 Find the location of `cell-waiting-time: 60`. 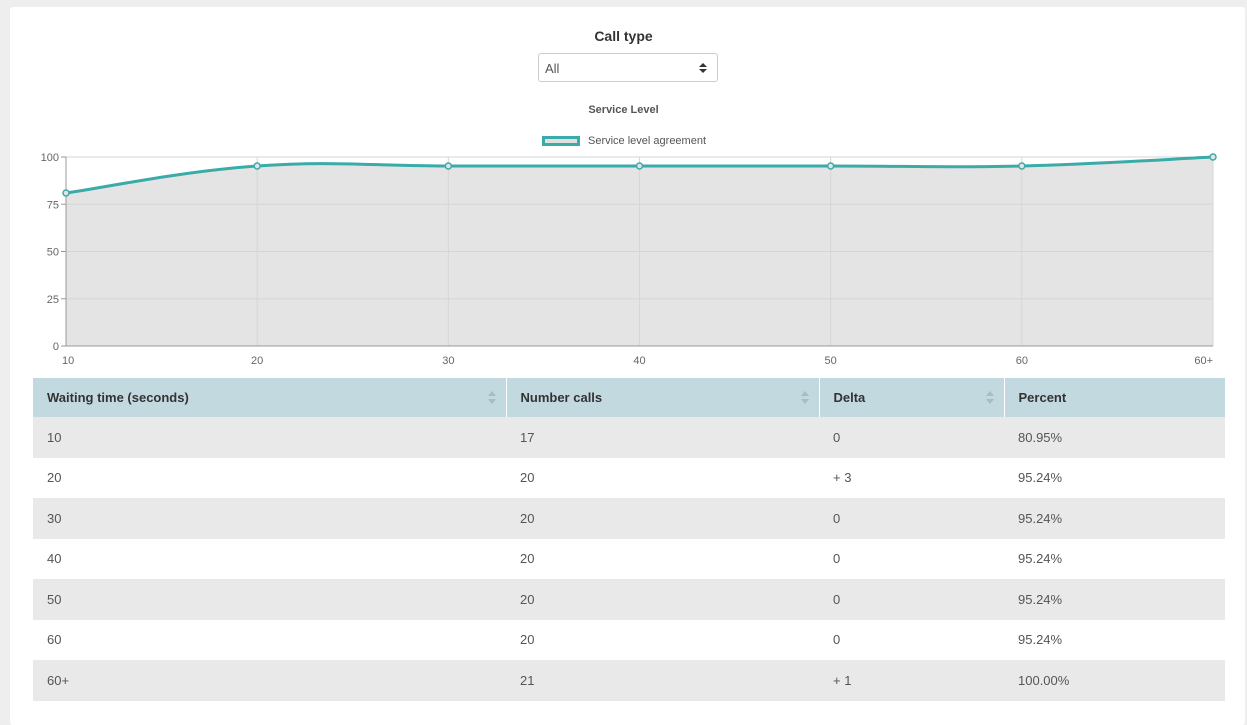

cell-waiting-time: 60 is located at coordinates (269, 639).